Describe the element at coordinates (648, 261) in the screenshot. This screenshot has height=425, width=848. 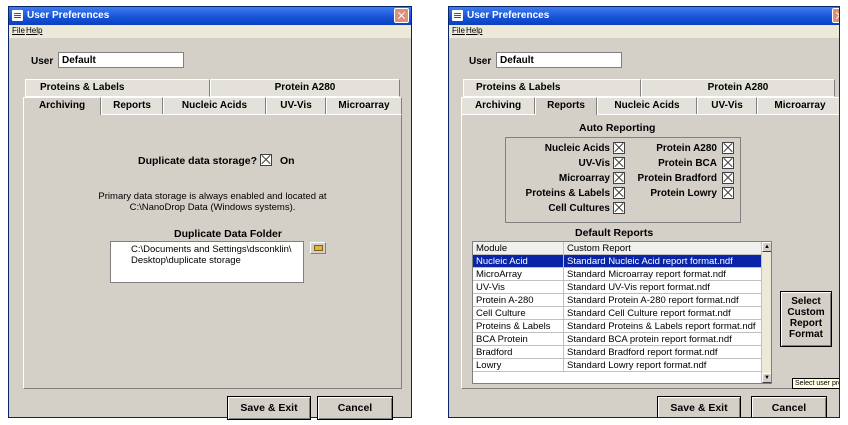
I see `row-custom-report: Standard Nucleic Acid report format.ndf` at that location.